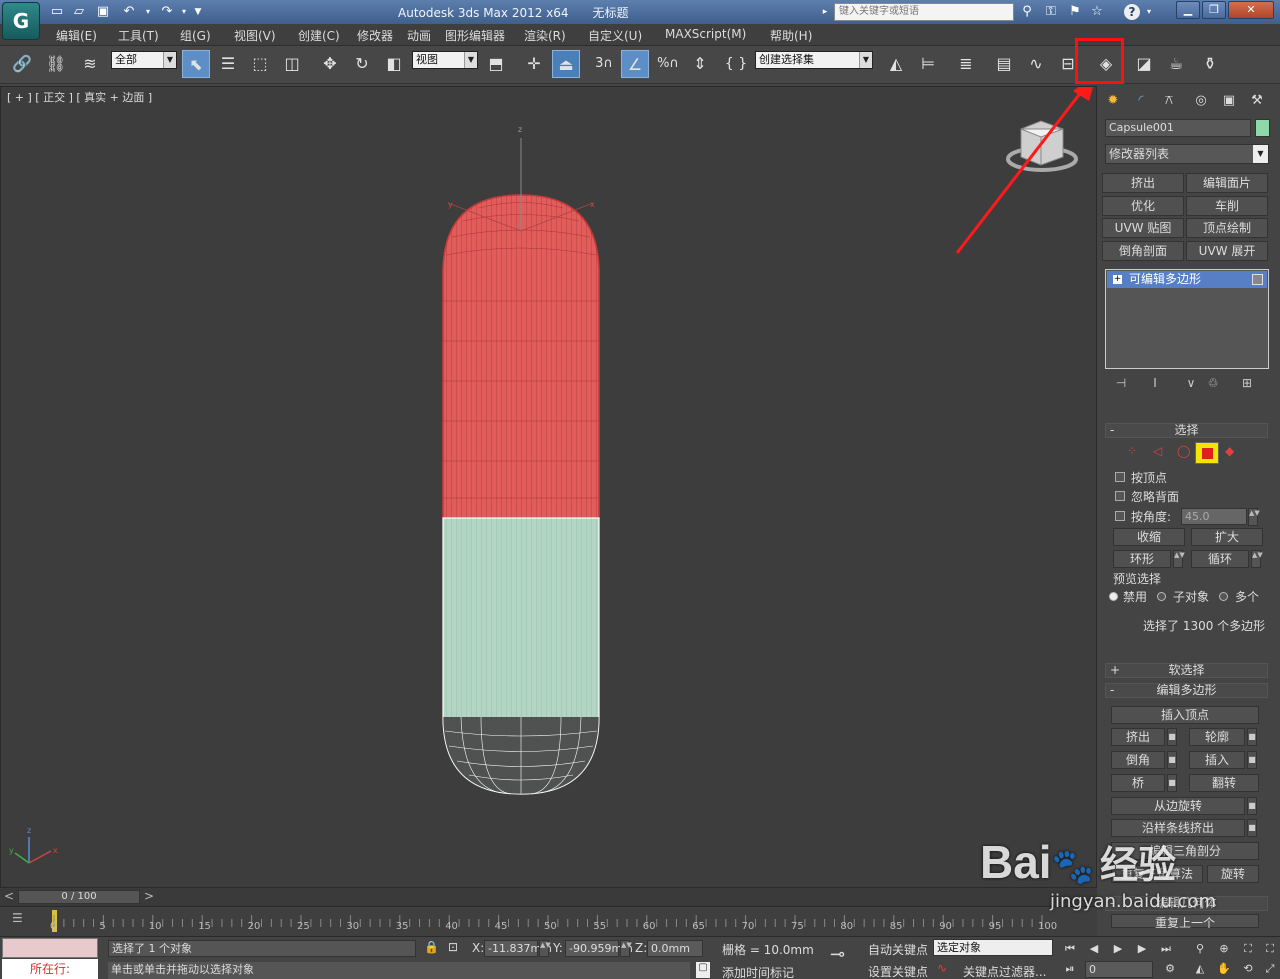 The width and height of the screenshot is (1280, 979). I want to click on previous-frame-icon: ◀, so click(1094, 949).